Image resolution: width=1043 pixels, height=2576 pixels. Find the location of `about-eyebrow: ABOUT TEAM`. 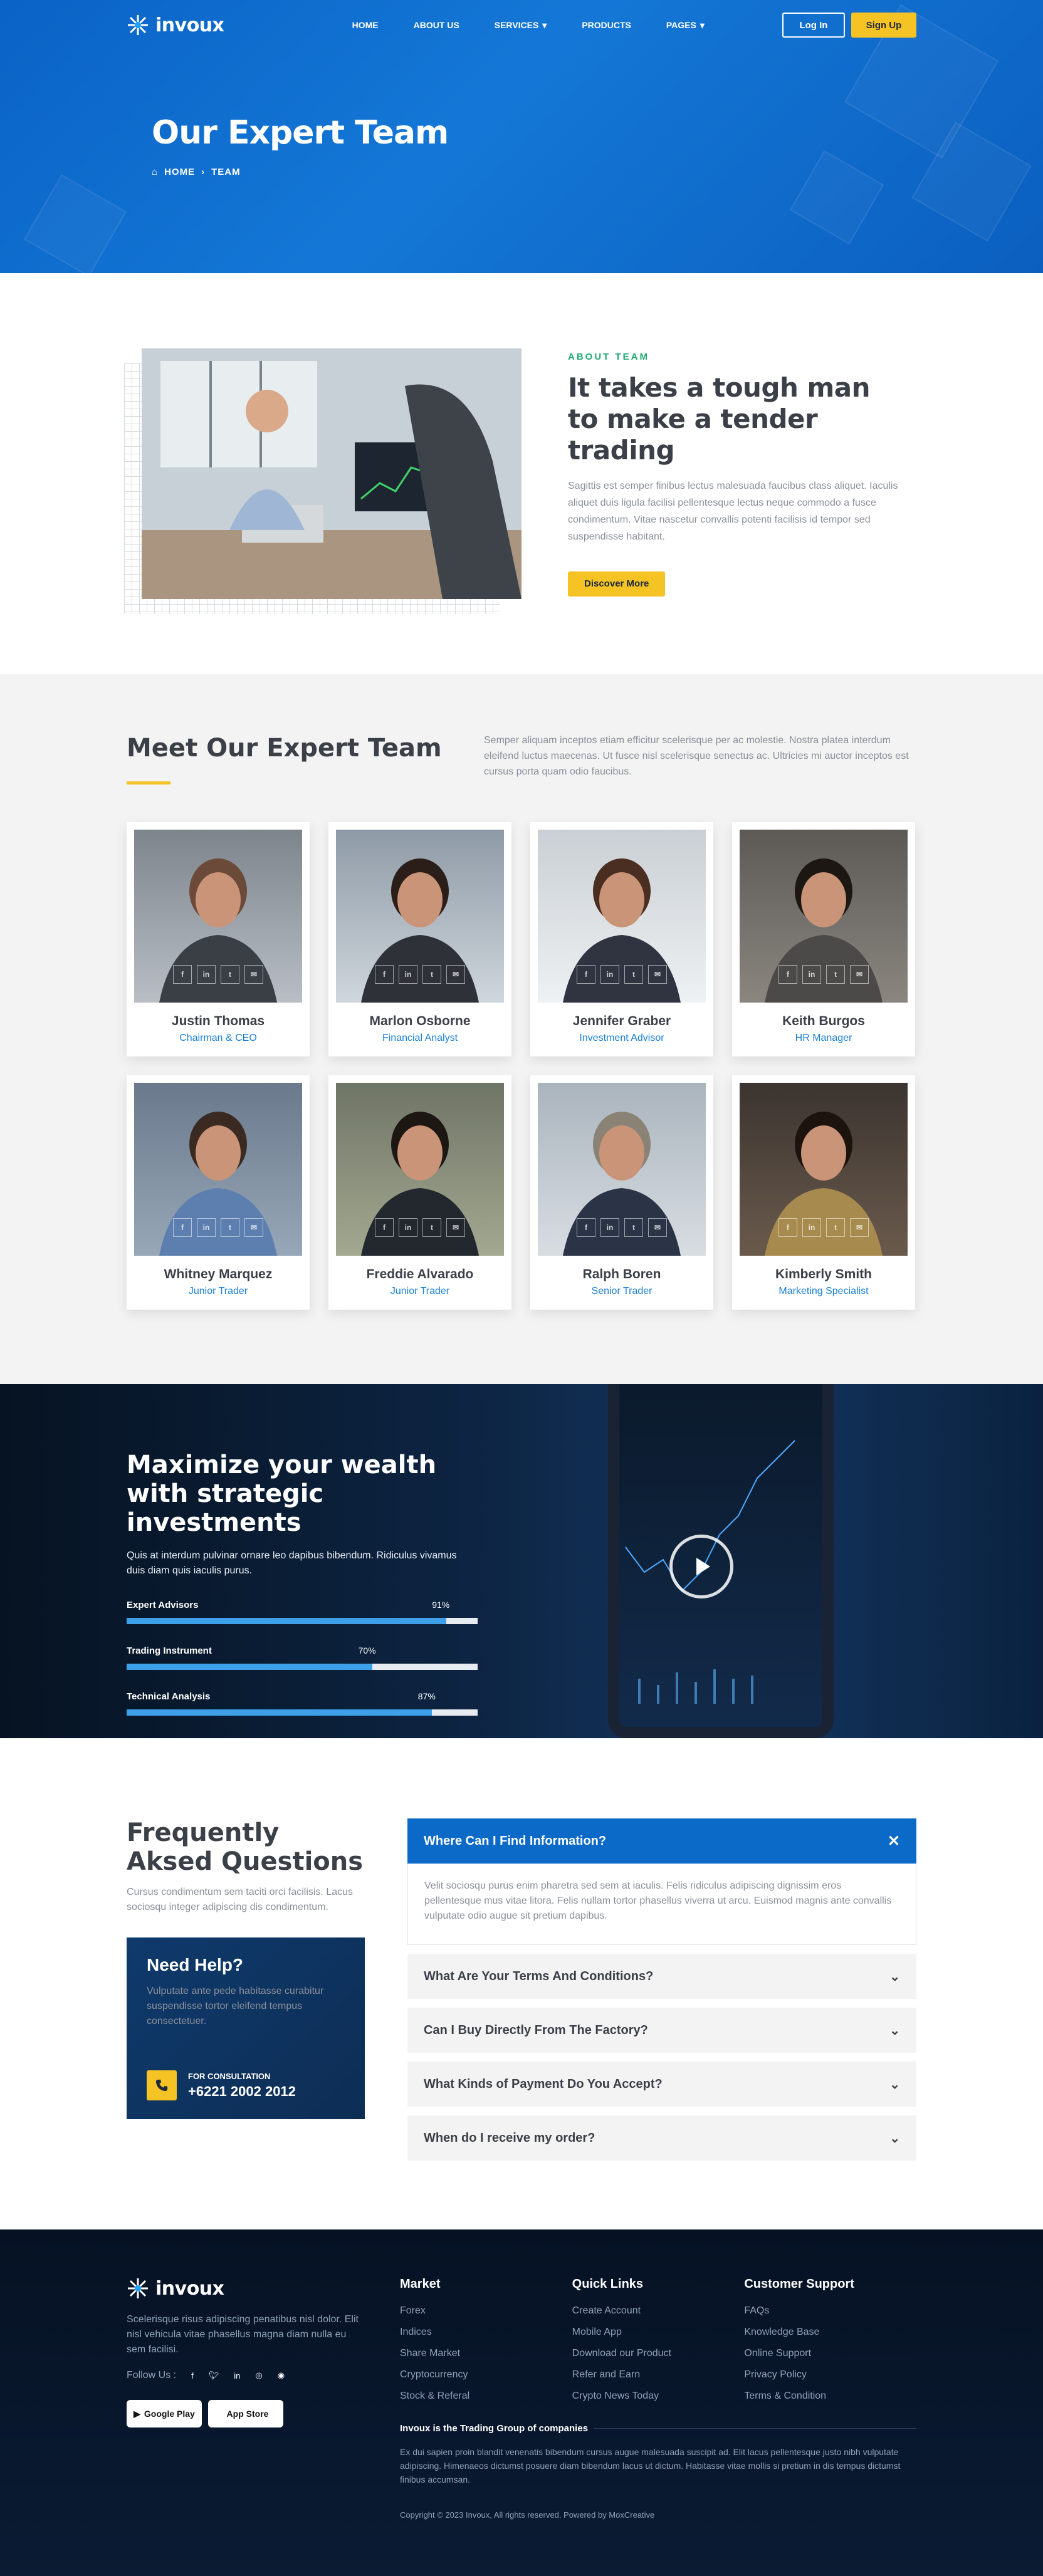

about-eyebrow: ABOUT TEAM is located at coordinates (608, 356).